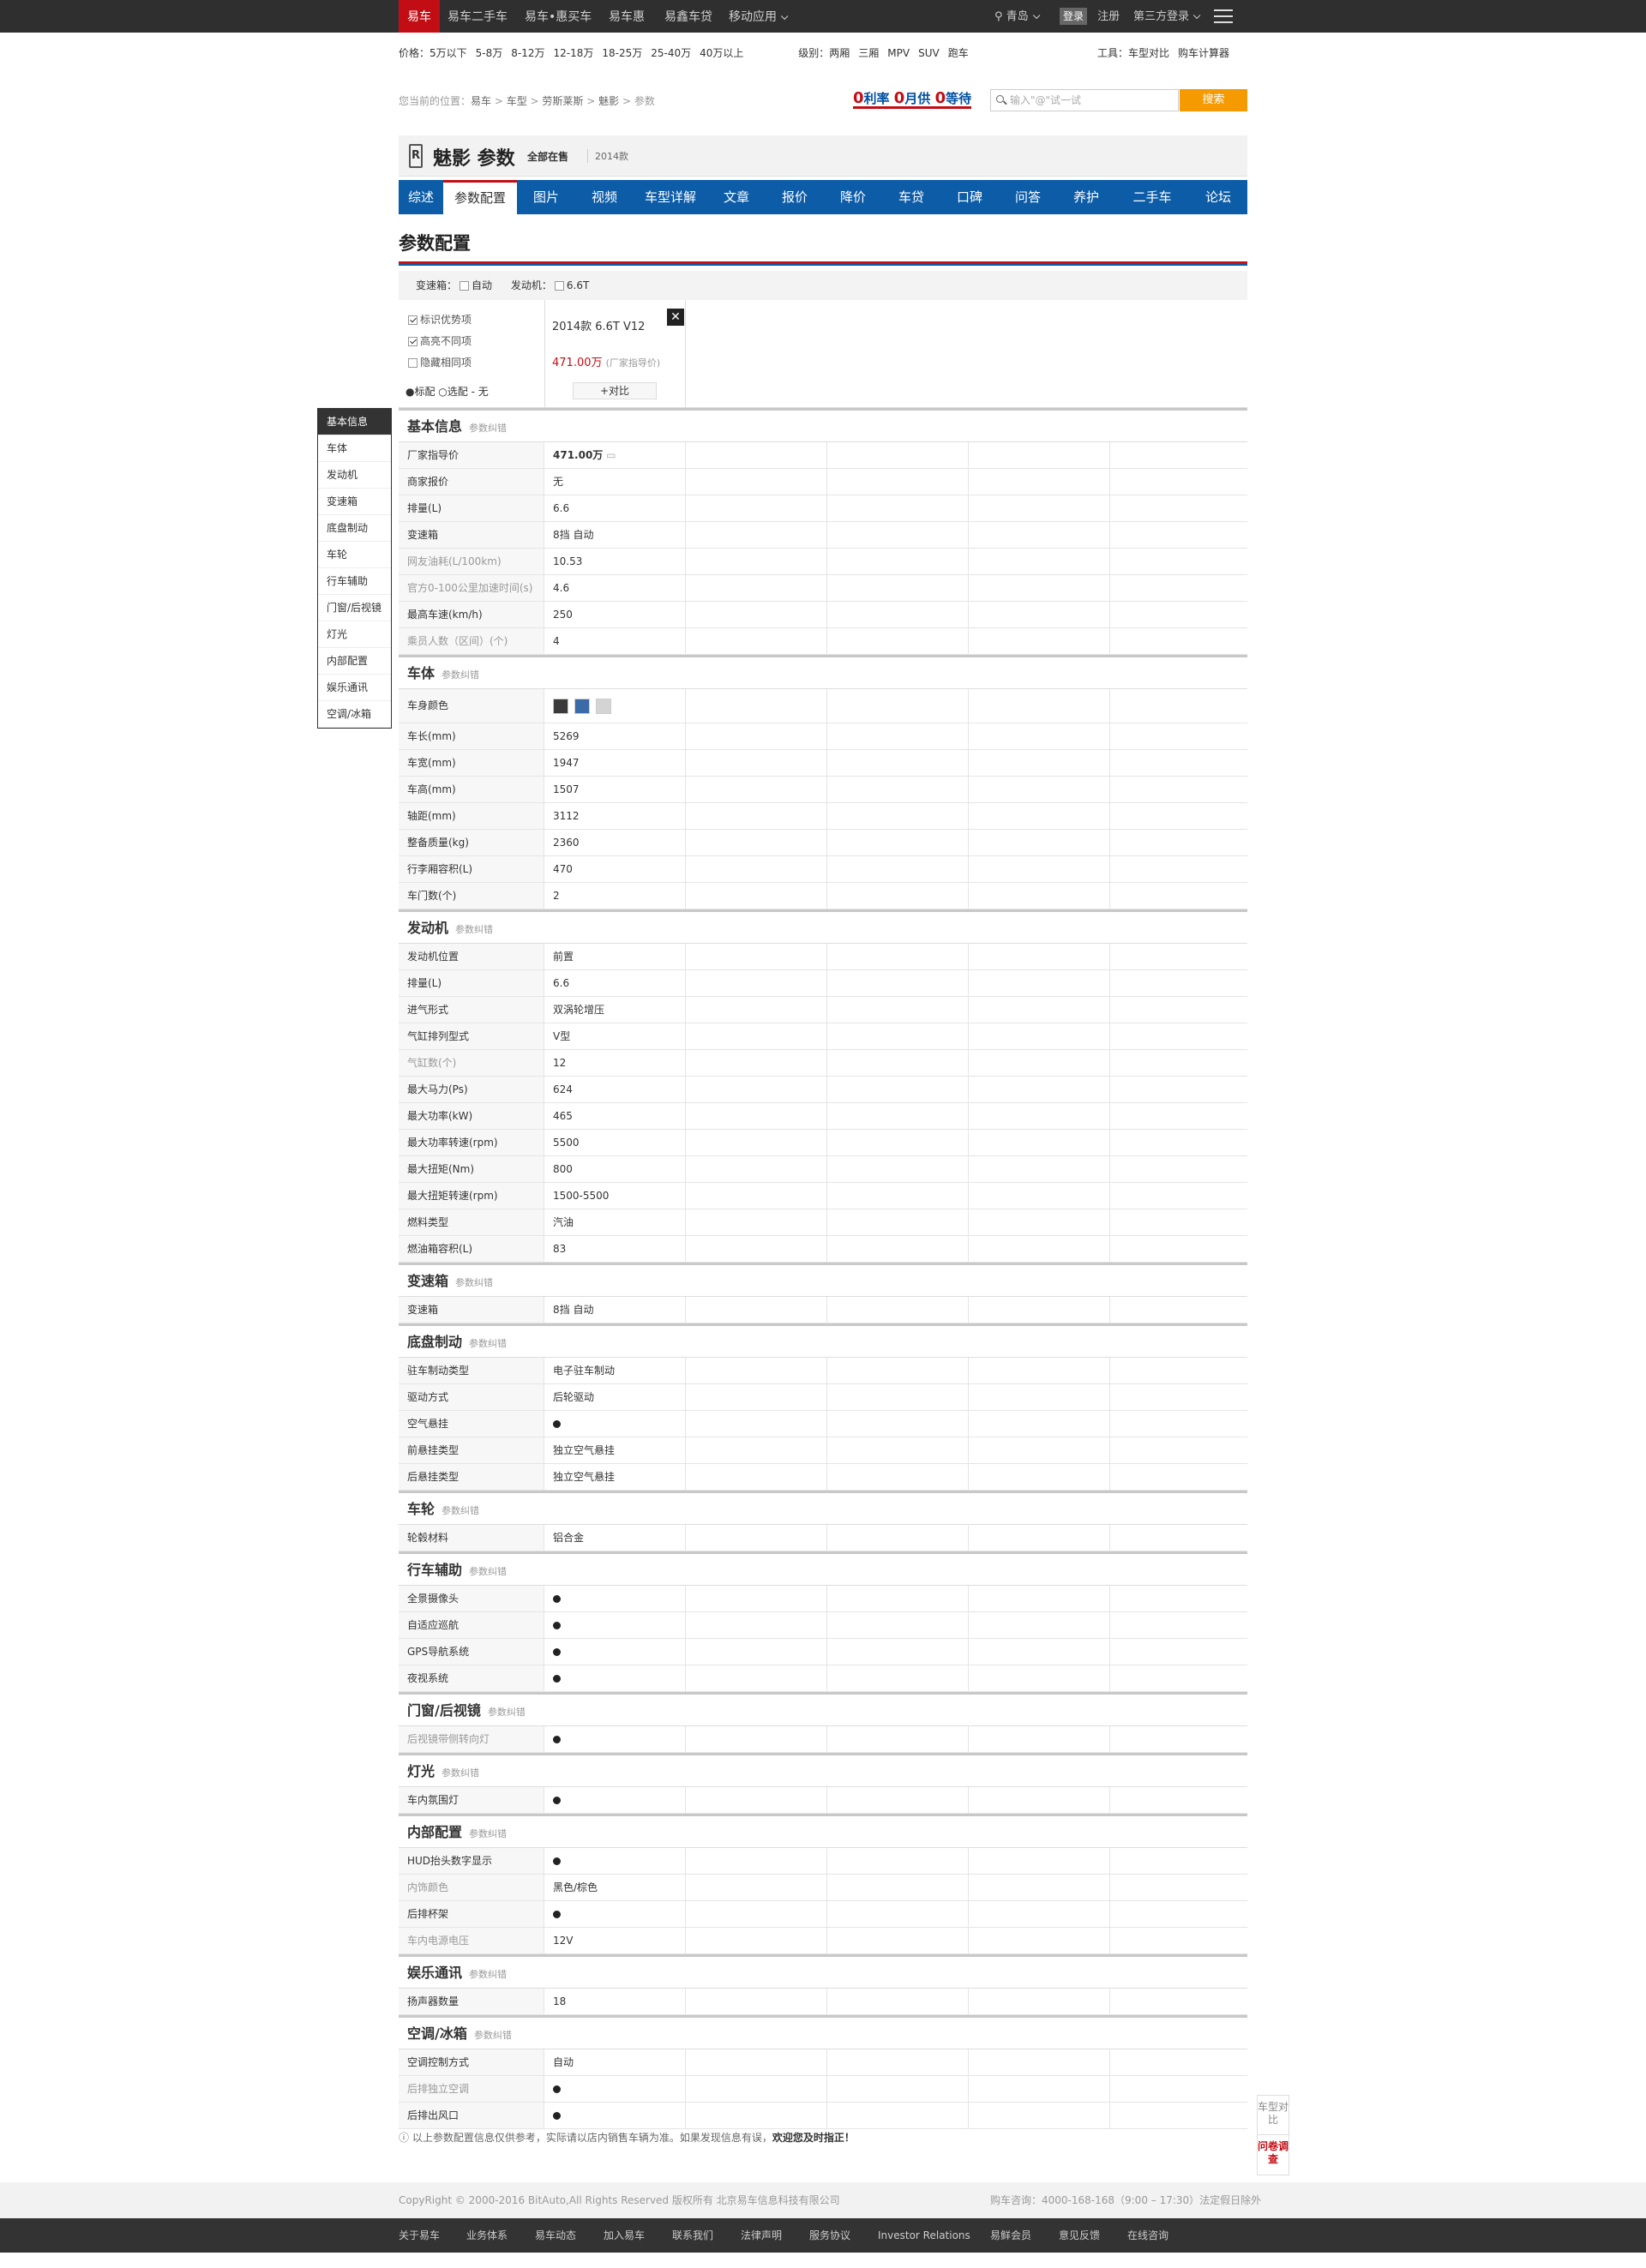 This screenshot has height=2268, width=1646. What do you see at coordinates (1028, 197) in the screenshot?
I see `nav-tab-10: 问答` at bounding box center [1028, 197].